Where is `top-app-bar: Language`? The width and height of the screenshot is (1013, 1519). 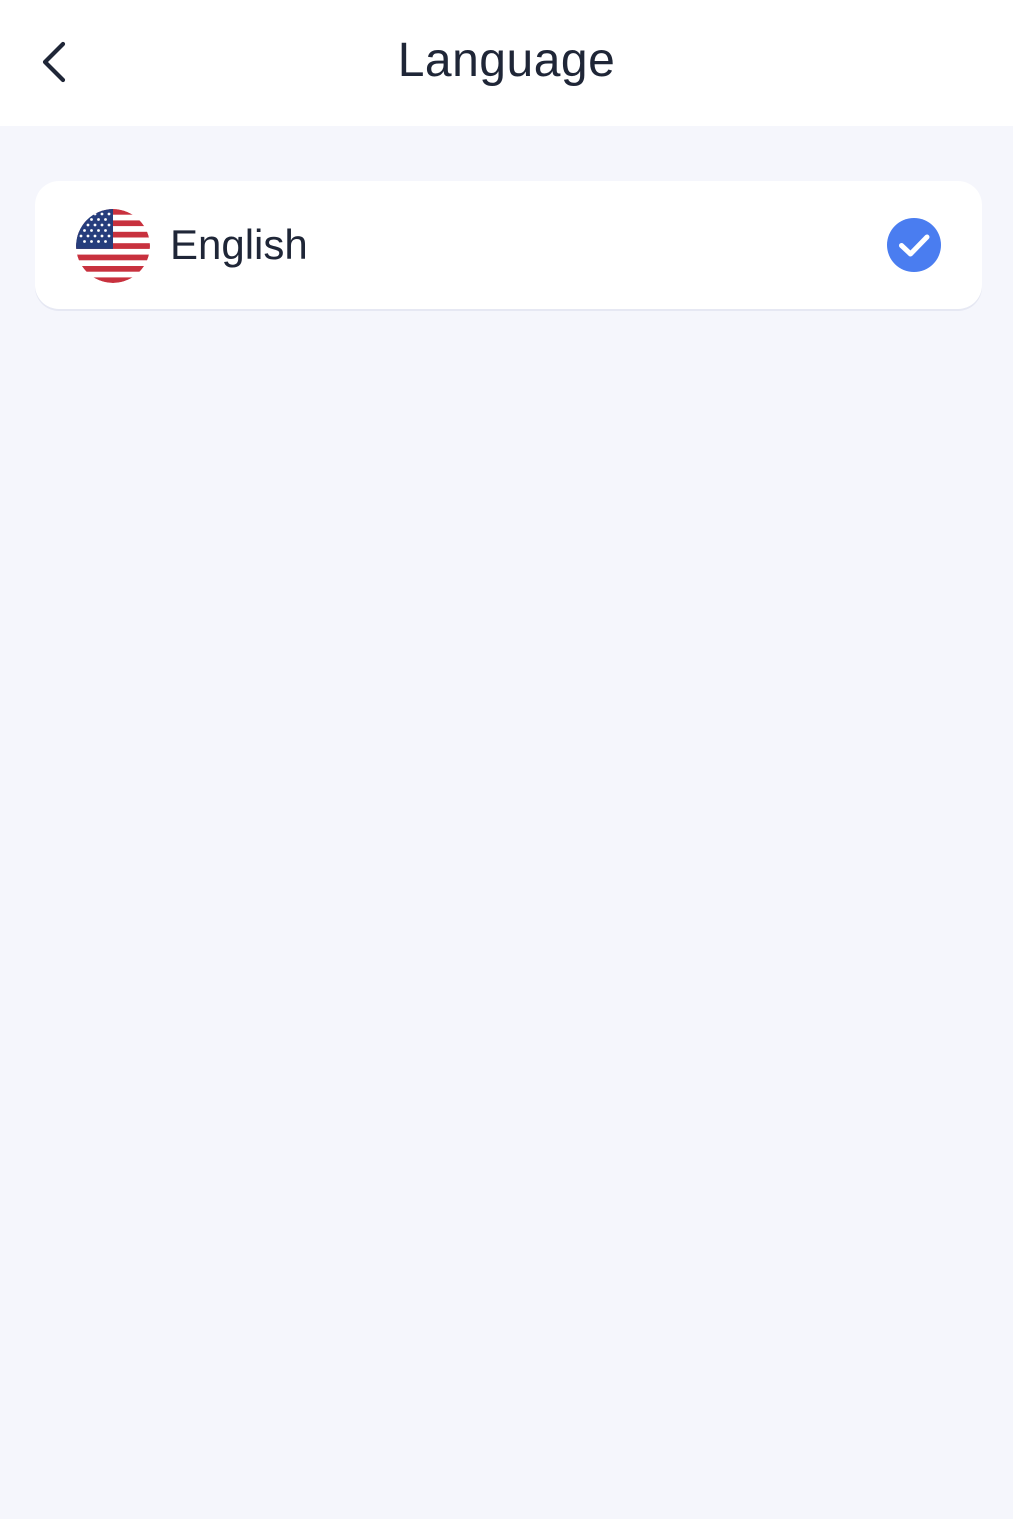
top-app-bar: Language is located at coordinates (506, 63).